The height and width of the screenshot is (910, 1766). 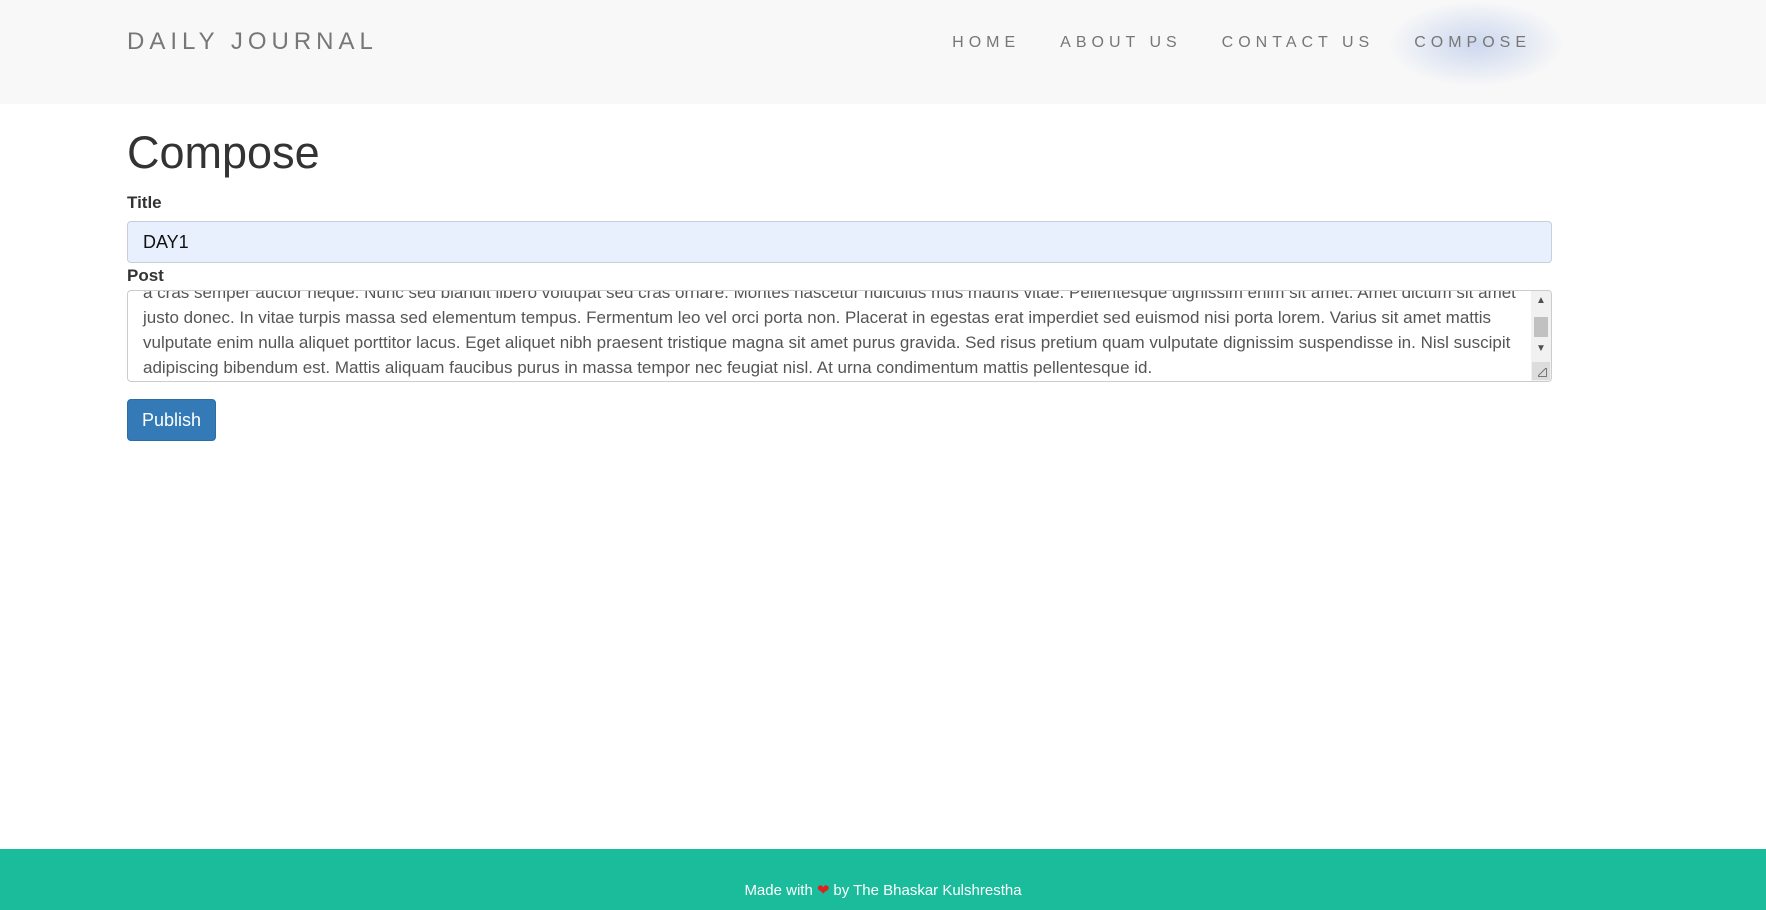 I want to click on nav-item-about-us: ABOUT US, so click(x=1121, y=43).